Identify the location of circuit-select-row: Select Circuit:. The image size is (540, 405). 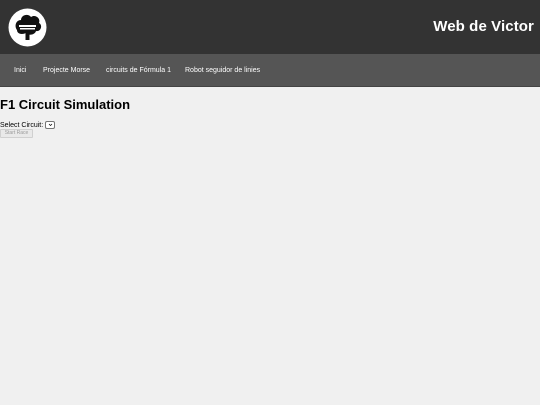
(28, 125).